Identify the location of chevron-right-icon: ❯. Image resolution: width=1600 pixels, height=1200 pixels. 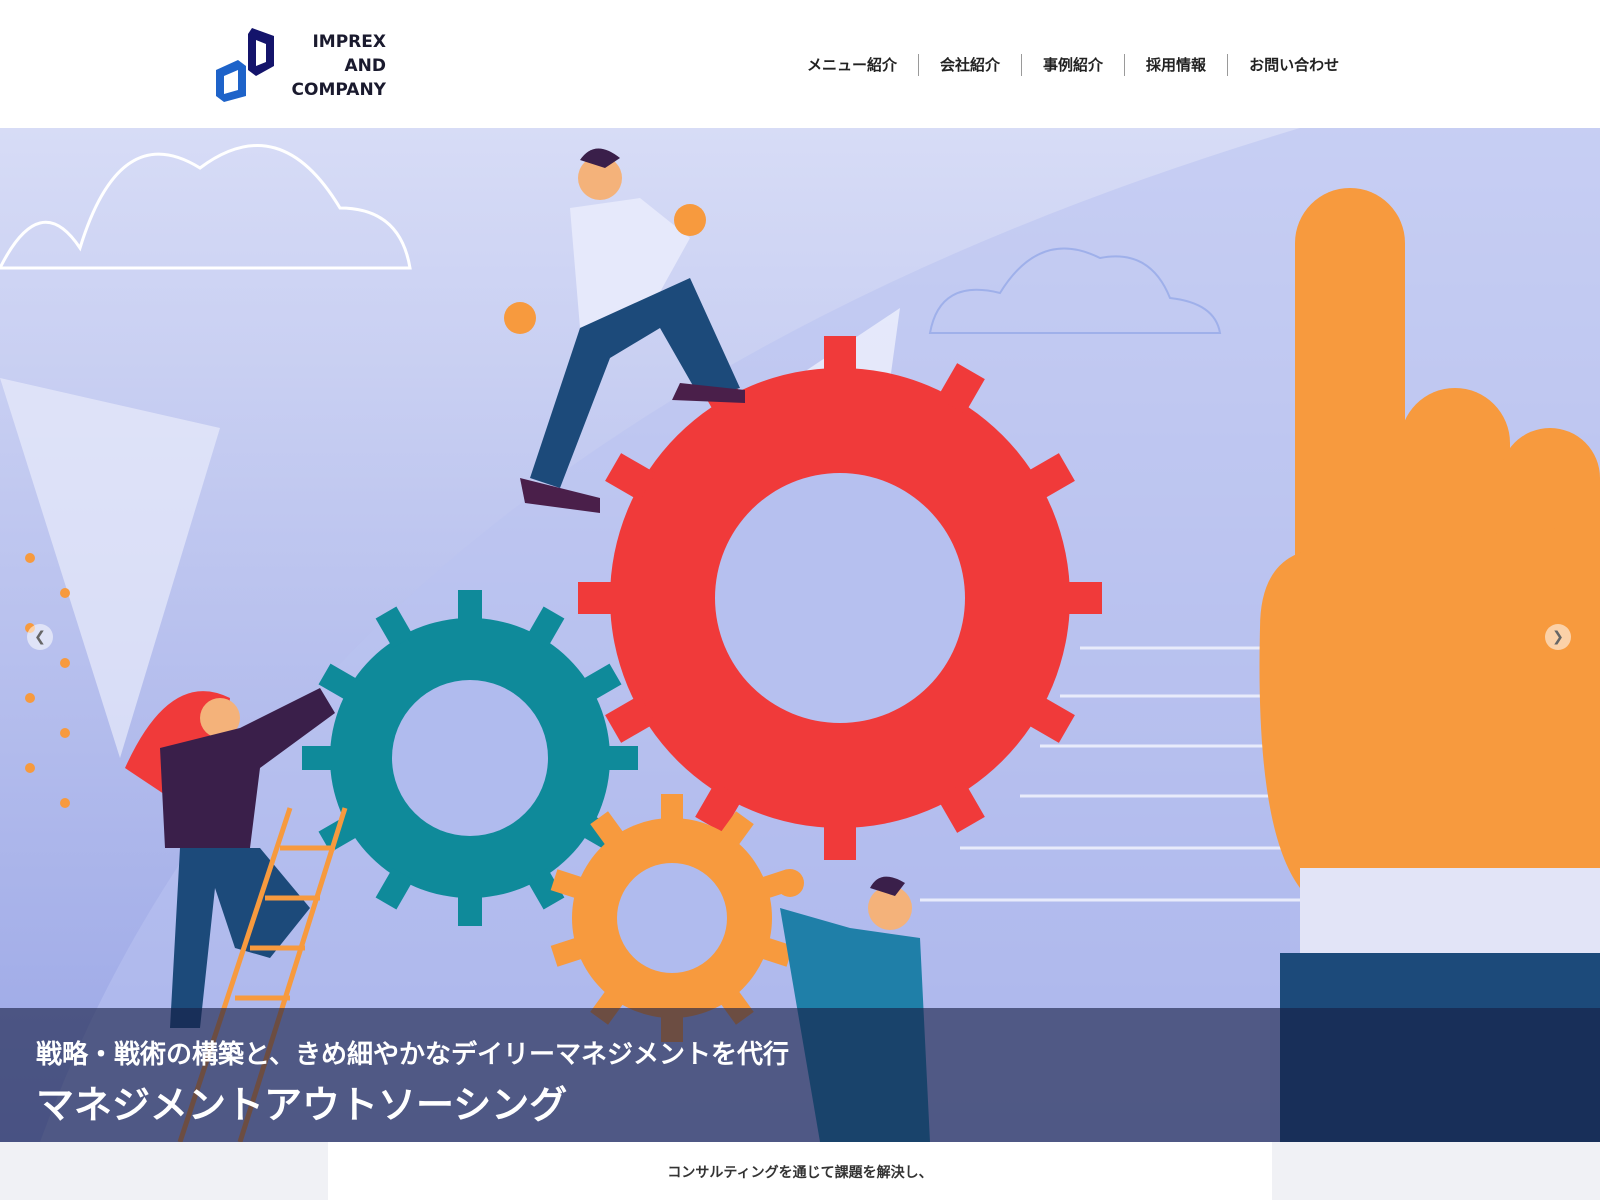
(1558, 637).